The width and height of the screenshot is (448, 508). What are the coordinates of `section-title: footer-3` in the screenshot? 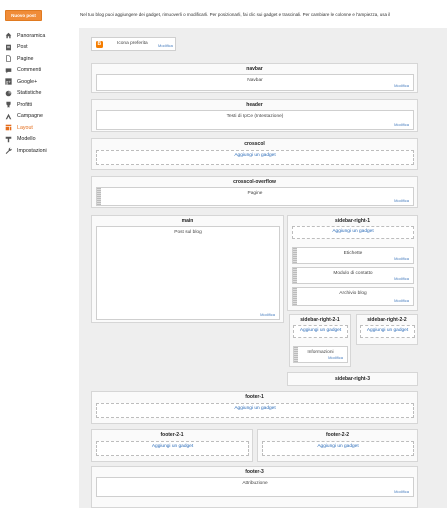 It's located at (254, 472).